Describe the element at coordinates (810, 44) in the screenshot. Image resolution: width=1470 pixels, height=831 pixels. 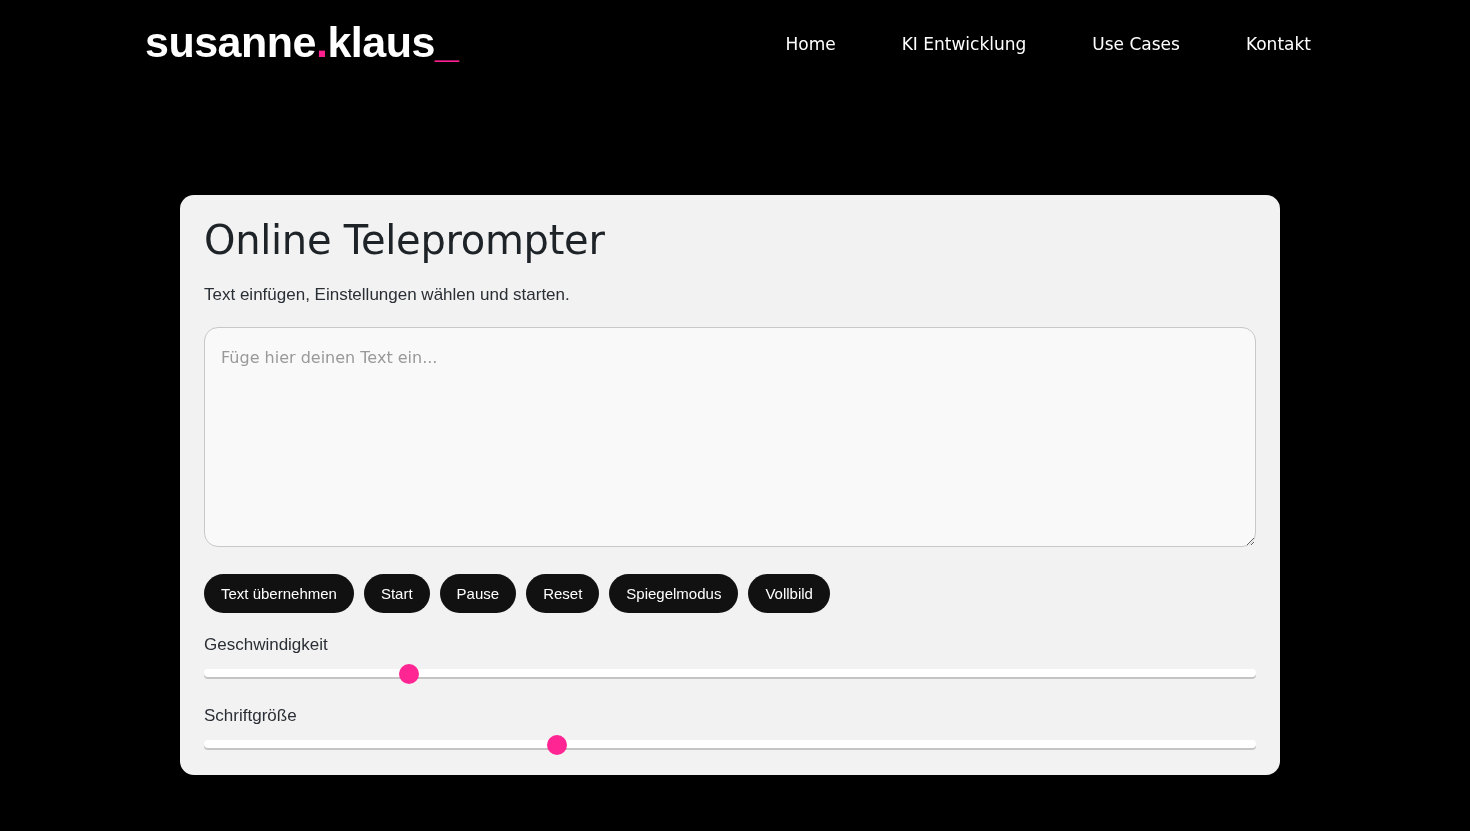
I see `nav-link: Home` at that location.